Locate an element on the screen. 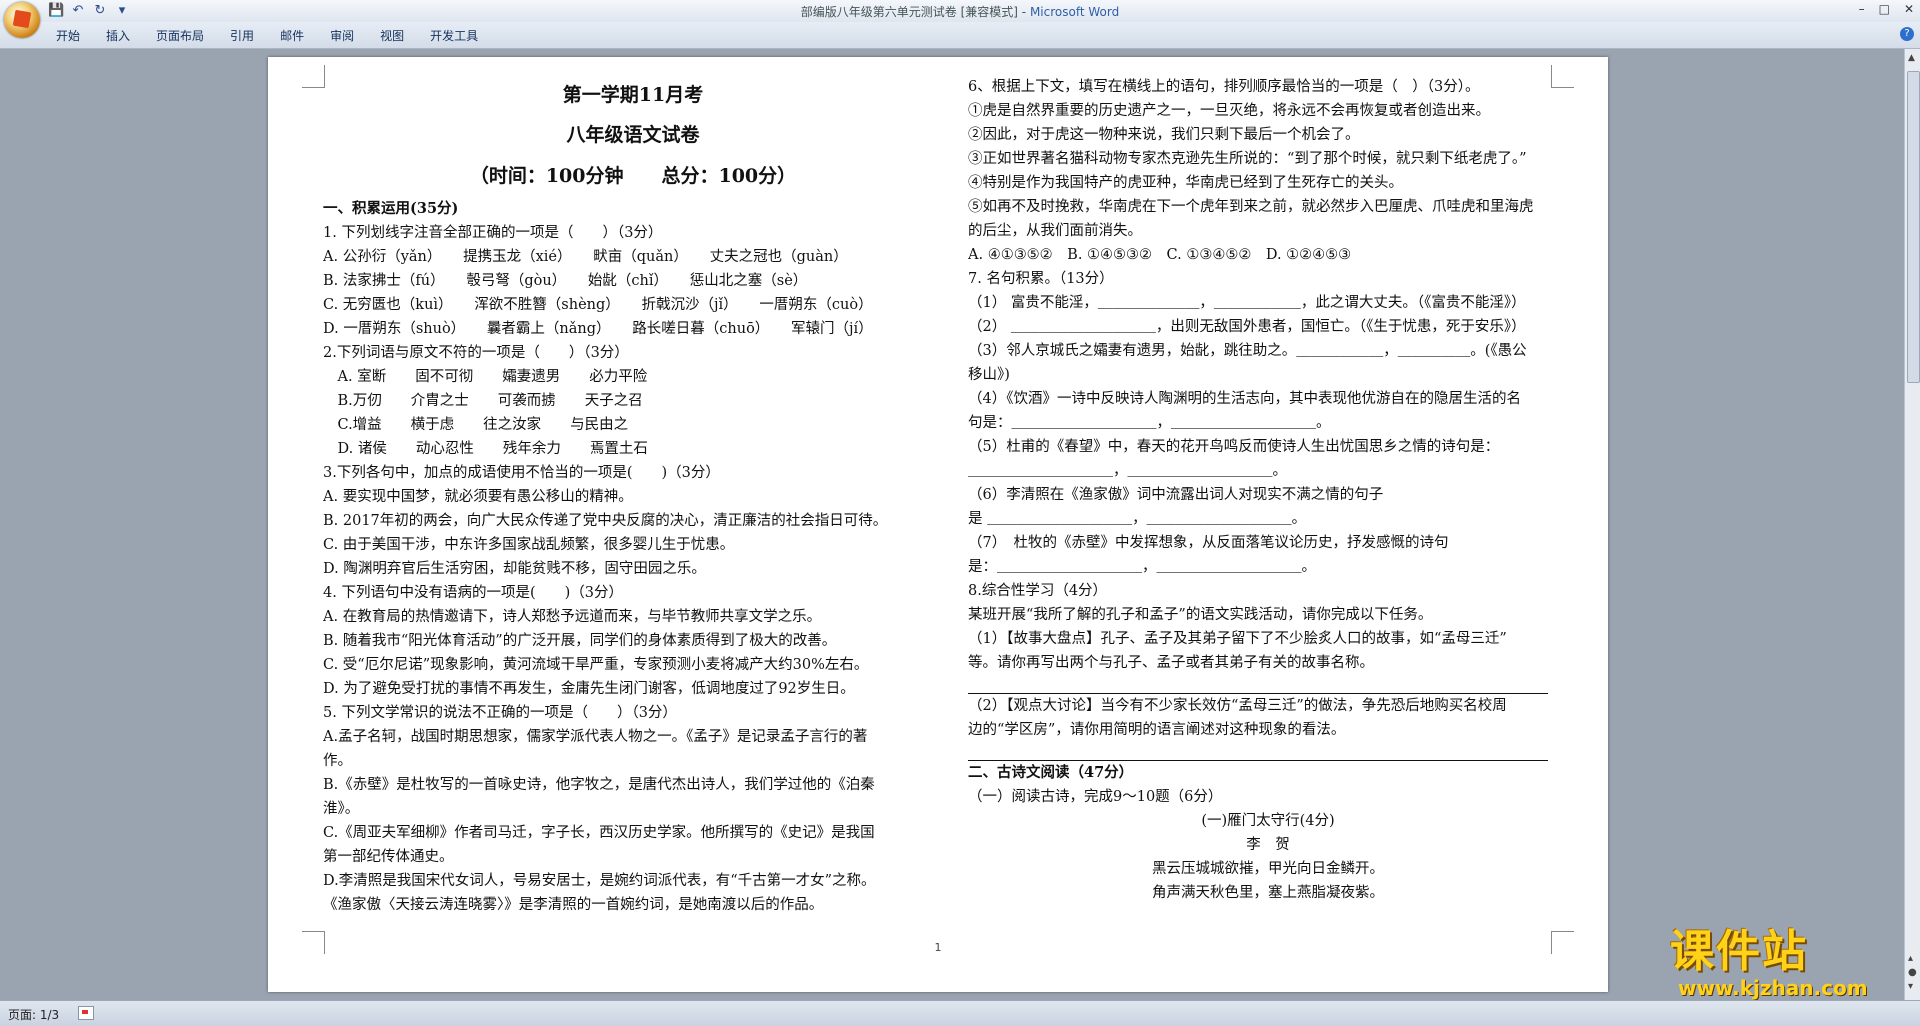 This screenshot has height=1026, width=1920. option-text: D. 诸侯 动心忍性 残年余力 焉置土石 is located at coordinates (485, 449).